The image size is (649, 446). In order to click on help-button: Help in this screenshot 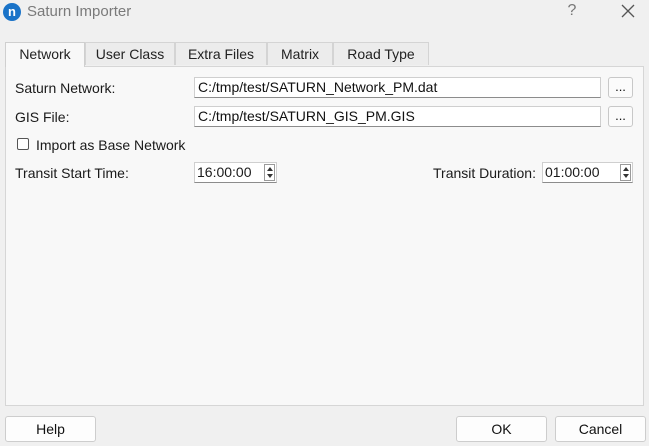, I will do `click(50, 429)`.